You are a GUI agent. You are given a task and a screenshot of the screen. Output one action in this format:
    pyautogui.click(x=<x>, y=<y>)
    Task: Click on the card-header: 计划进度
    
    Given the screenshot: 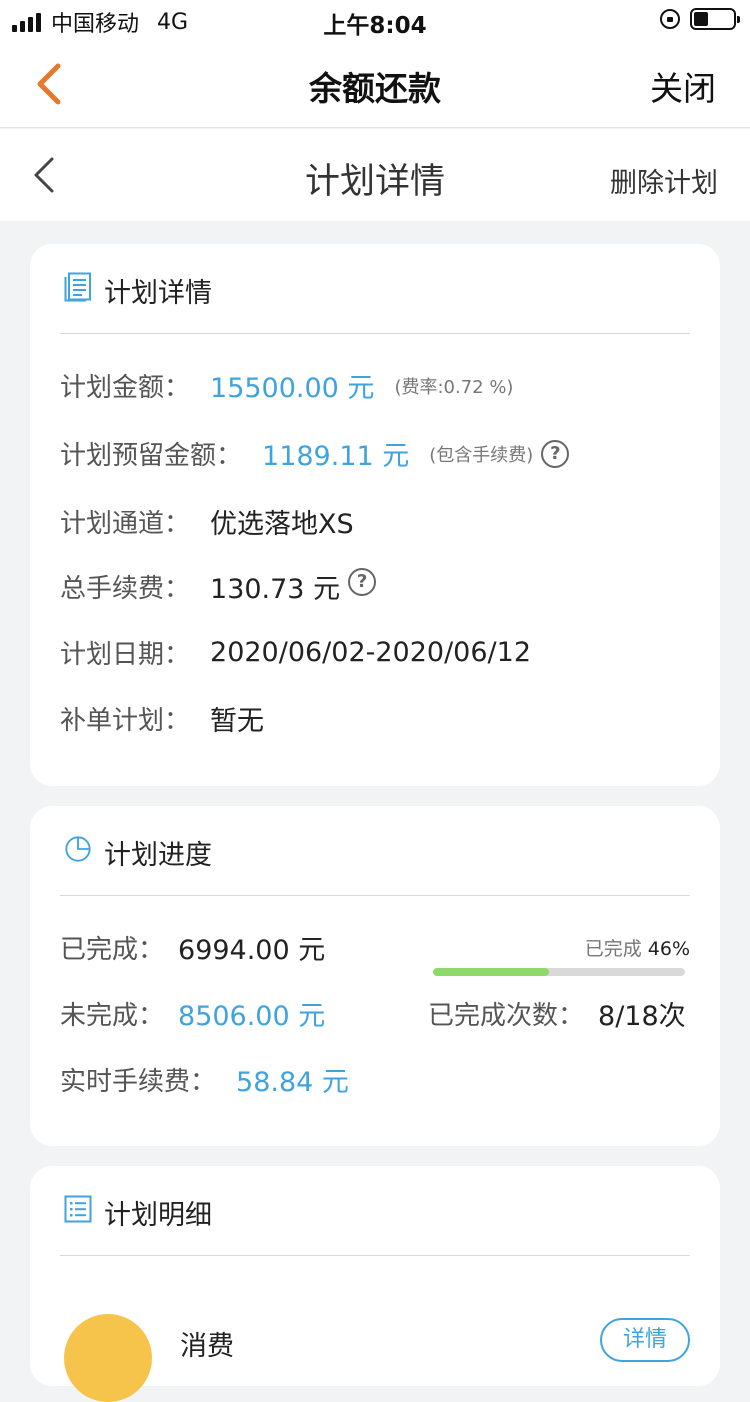 What is the action you would take?
    pyautogui.click(x=375, y=851)
    